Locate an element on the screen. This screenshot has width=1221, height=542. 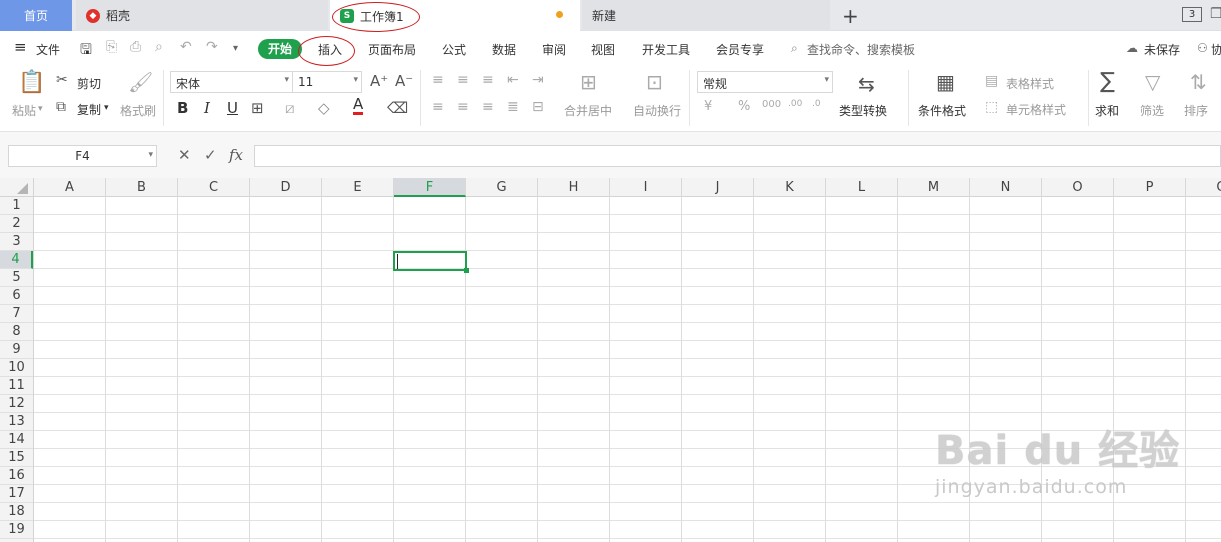
copy-dropdown-icon: ▾ is located at coordinates (106, 108).